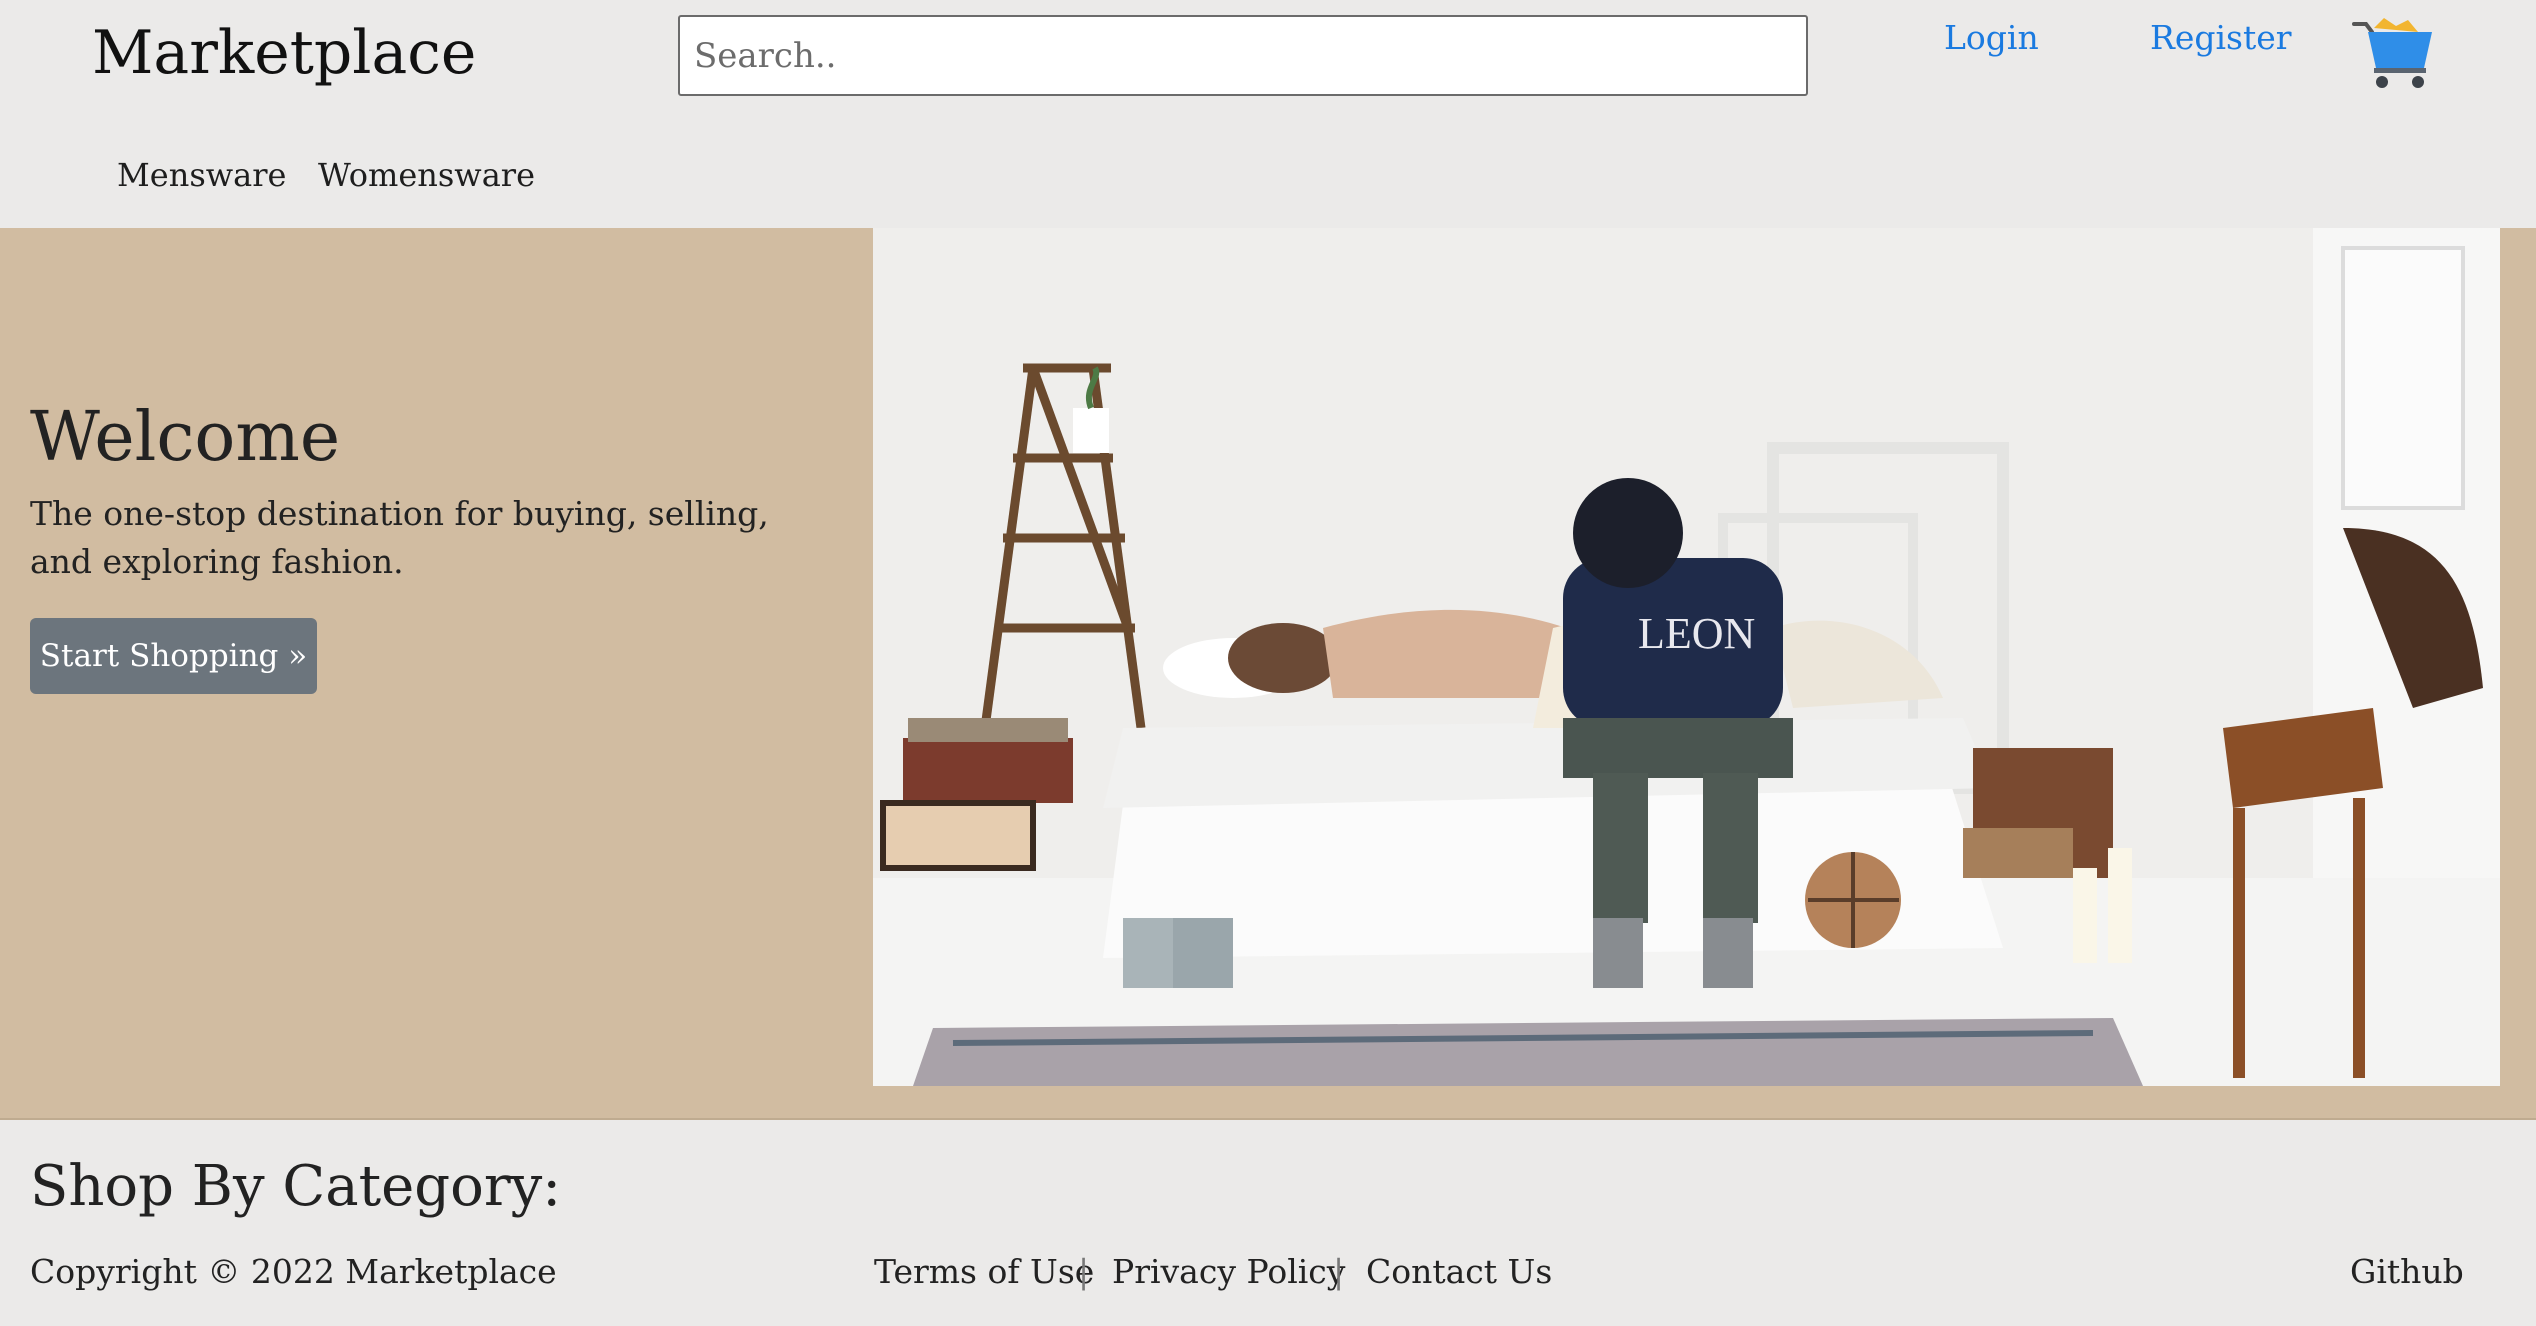 Image resolution: width=2536 pixels, height=1326 pixels. Describe the element at coordinates (1696, 633) in the screenshot. I see `sweatshirt-text: LEON` at that location.